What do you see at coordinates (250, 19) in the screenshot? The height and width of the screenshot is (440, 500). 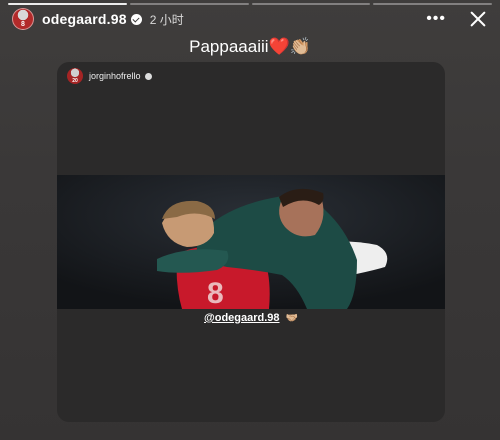 I see `story-header: 8 odegaard.98 2 小时 •••` at bounding box center [250, 19].